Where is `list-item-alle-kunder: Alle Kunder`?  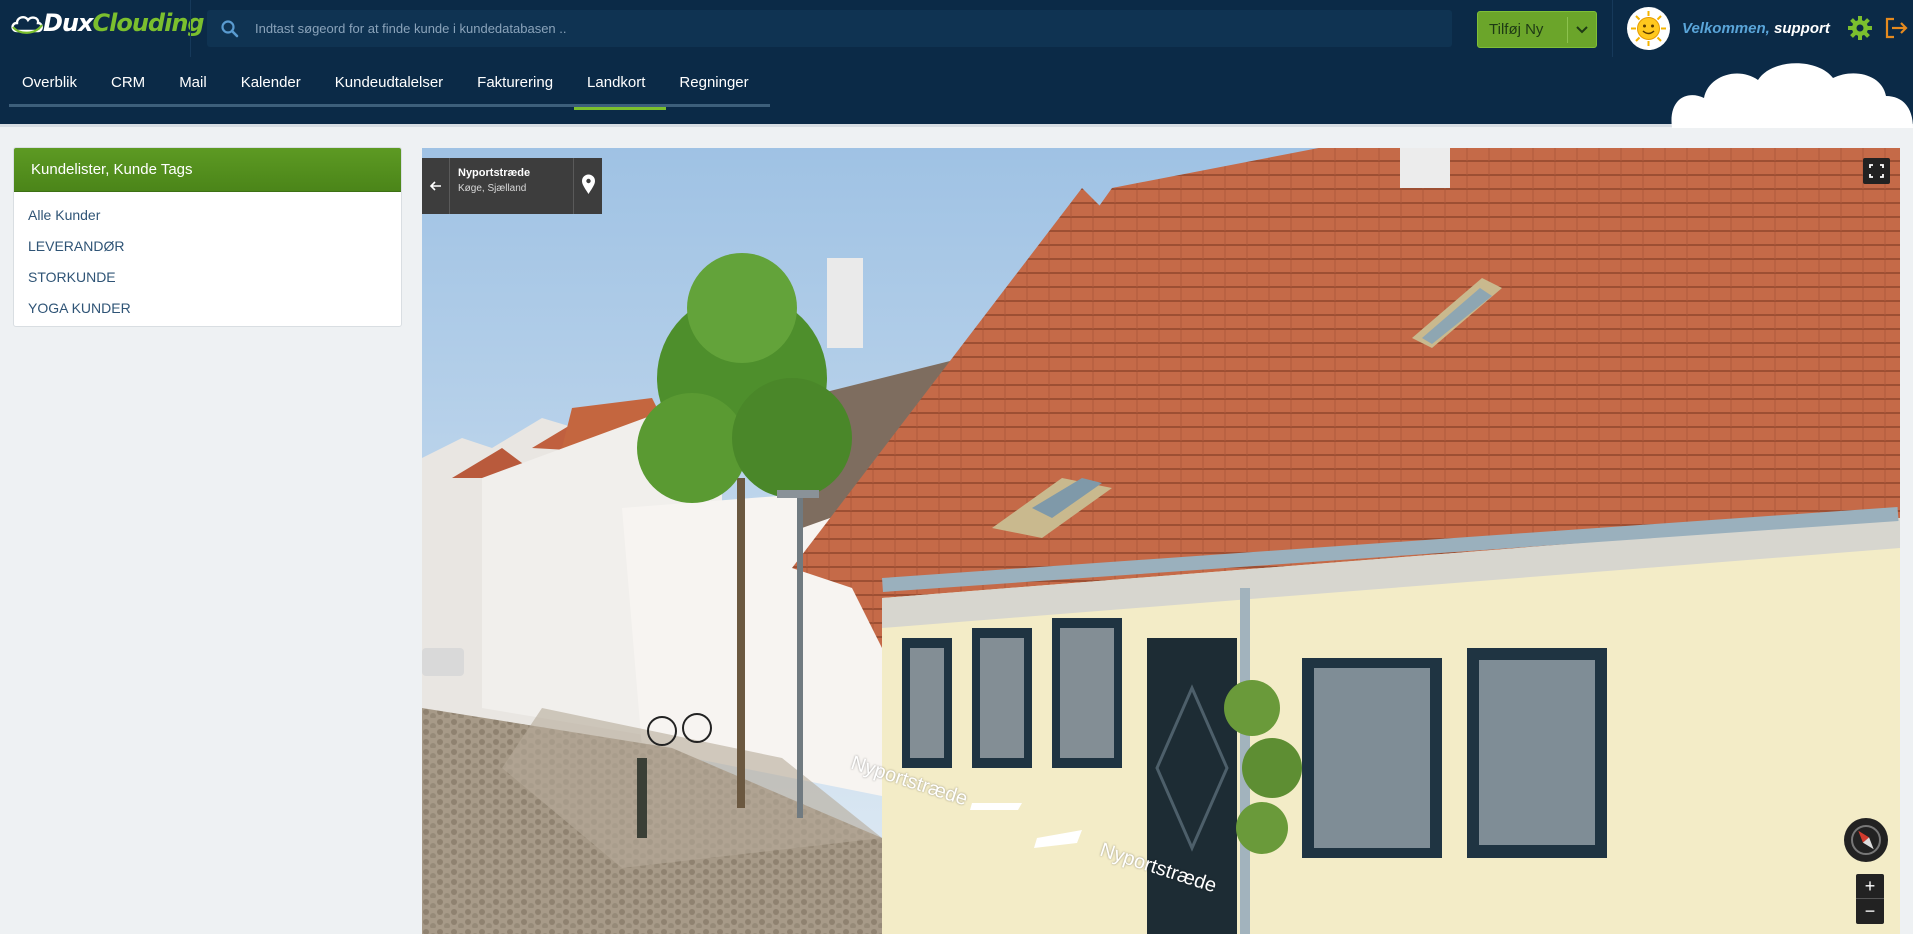 list-item-alle-kunder: Alle Kunder is located at coordinates (207, 214).